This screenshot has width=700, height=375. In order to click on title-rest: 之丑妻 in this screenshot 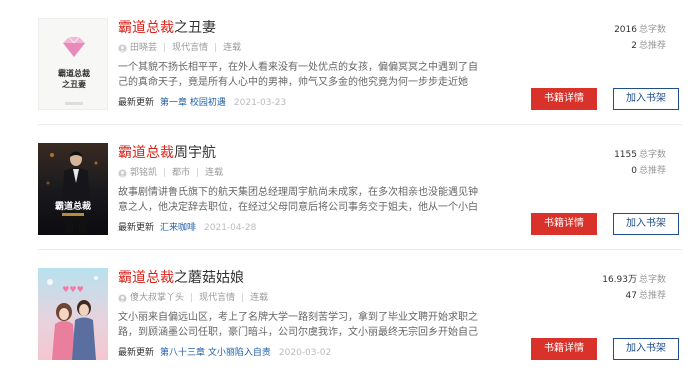, I will do `click(195, 28)`.